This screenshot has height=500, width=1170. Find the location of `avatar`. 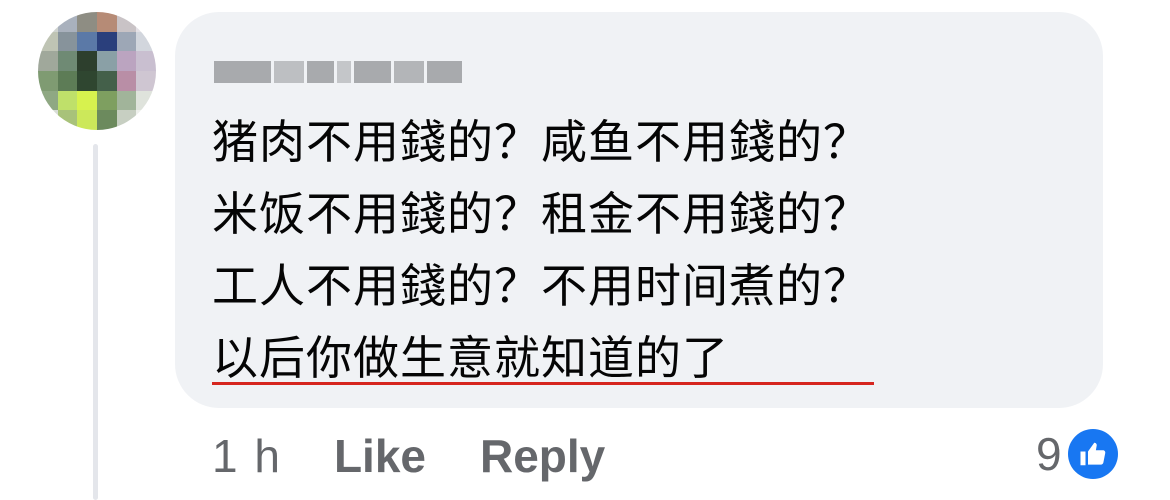

avatar is located at coordinates (97, 71).